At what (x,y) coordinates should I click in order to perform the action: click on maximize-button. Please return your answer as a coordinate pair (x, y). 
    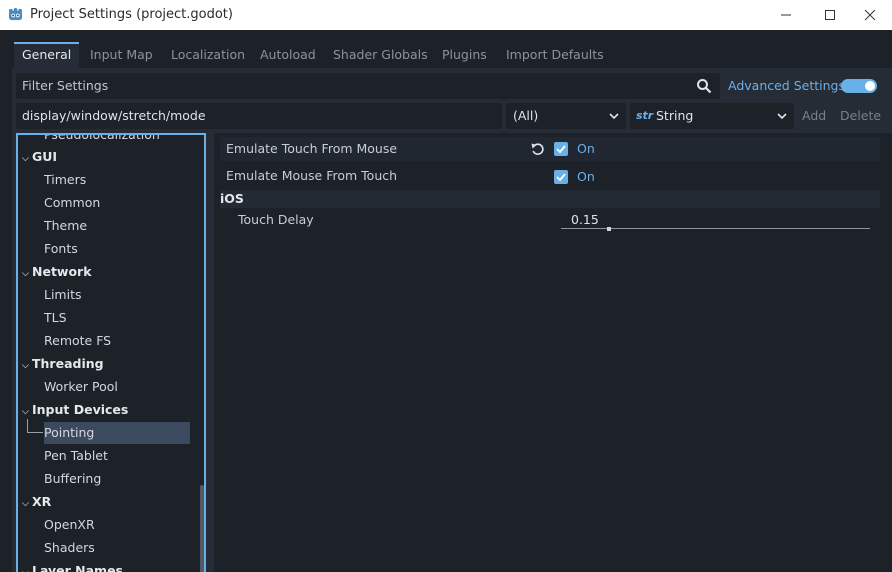
    Looking at the image, I should click on (830, 15).